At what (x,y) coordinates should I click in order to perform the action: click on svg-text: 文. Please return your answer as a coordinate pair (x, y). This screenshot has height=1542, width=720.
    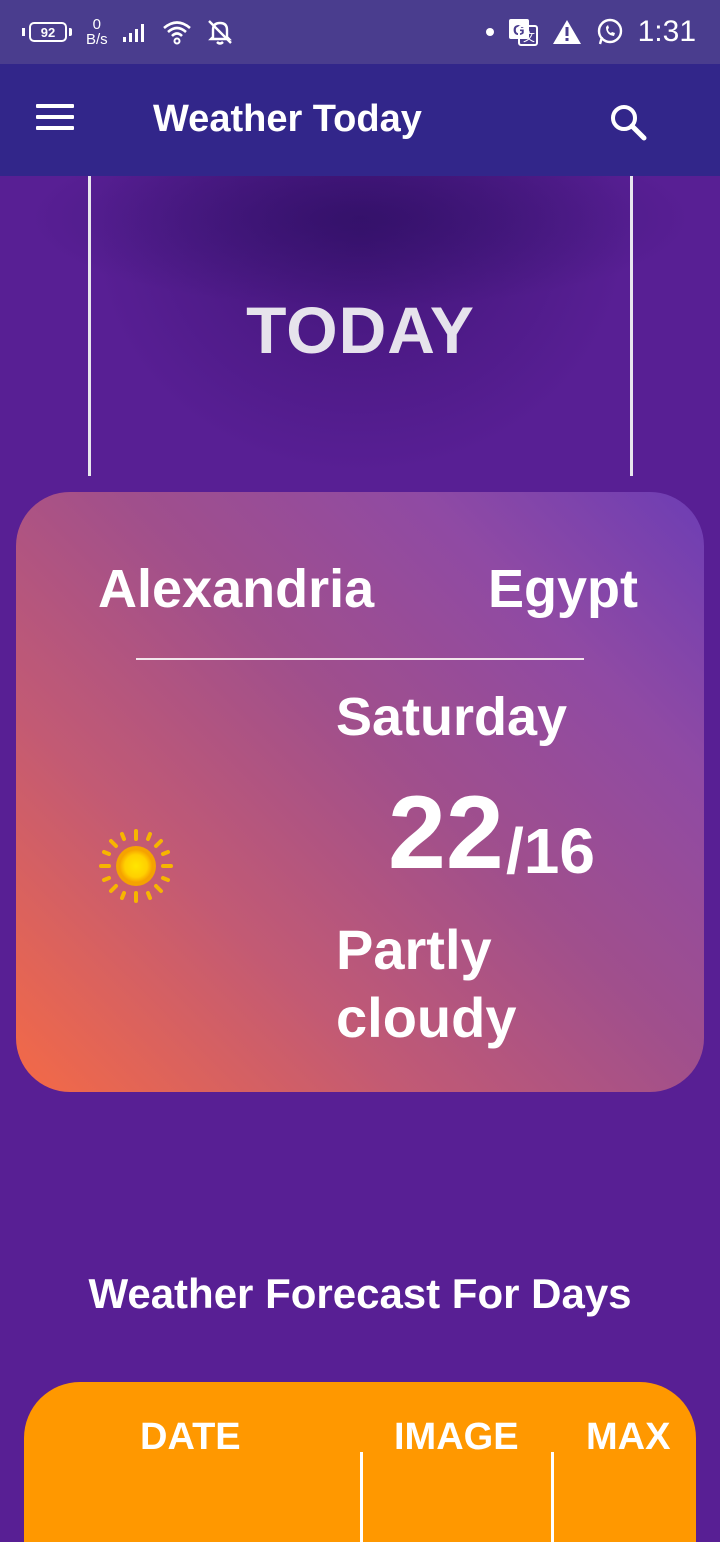
    Looking at the image, I should click on (529, 36).